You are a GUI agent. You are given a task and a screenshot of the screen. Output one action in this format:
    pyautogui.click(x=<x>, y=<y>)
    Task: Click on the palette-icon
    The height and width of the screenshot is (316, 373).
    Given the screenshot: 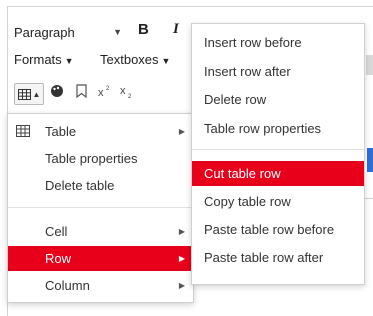 What is the action you would take?
    pyautogui.click(x=57, y=92)
    